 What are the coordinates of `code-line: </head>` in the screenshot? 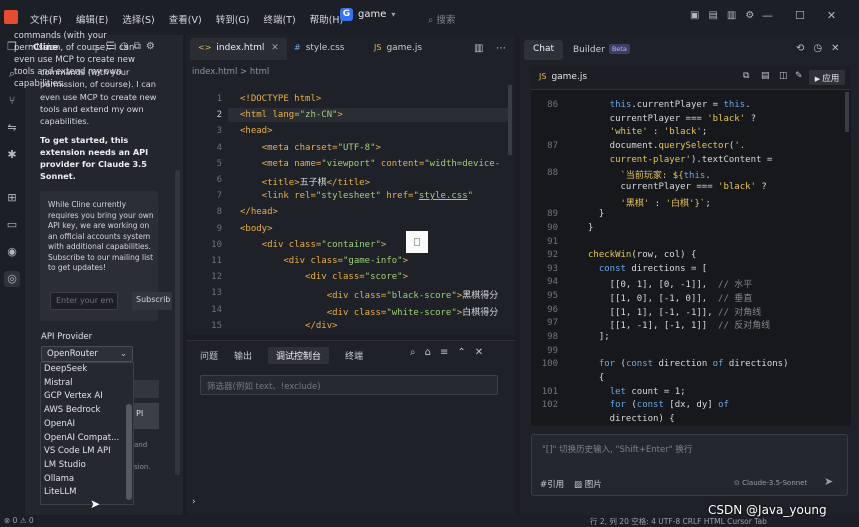 It's located at (259, 212).